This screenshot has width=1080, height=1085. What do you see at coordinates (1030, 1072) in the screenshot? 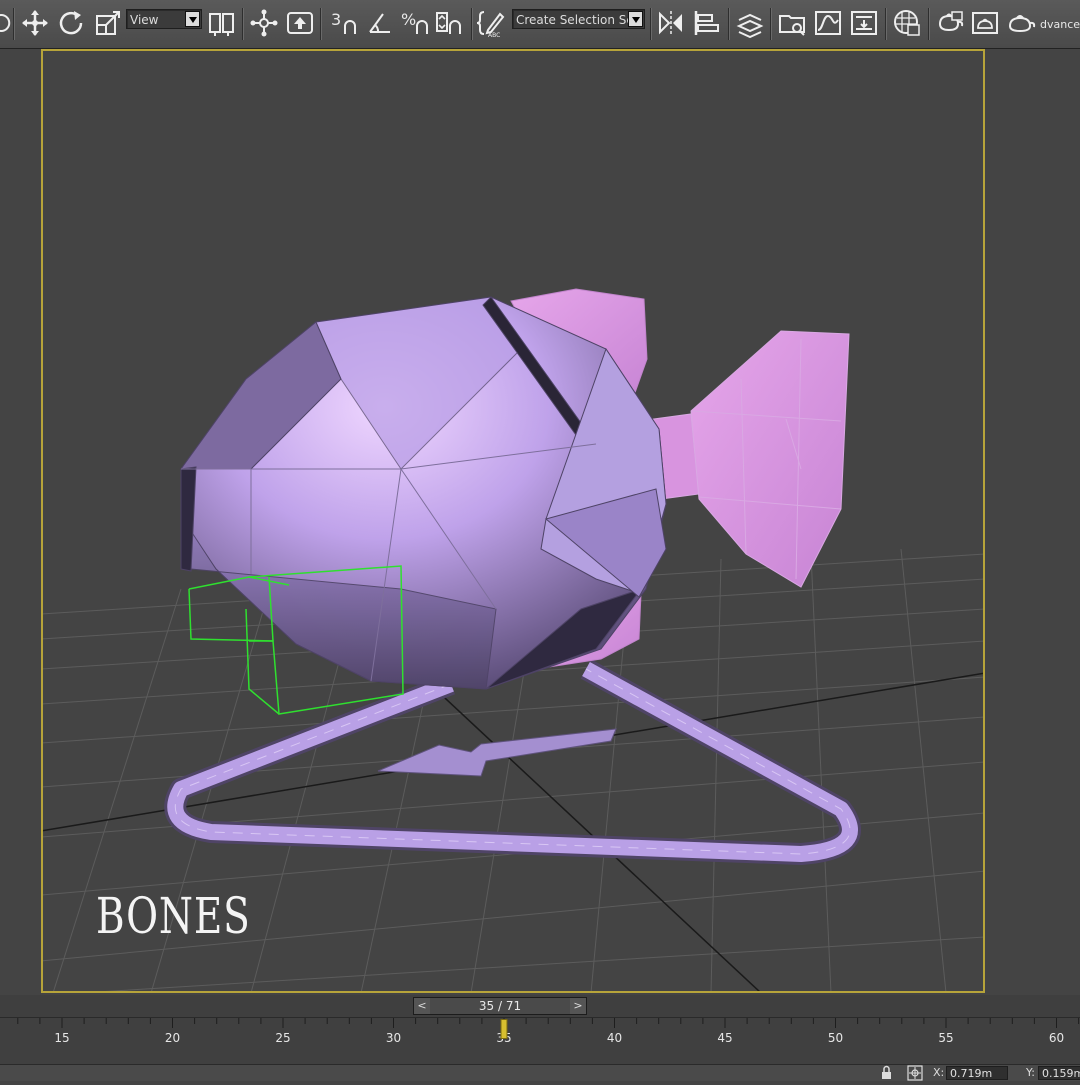
I see `y-coordinate-label: Y:` at bounding box center [1030, 1072].